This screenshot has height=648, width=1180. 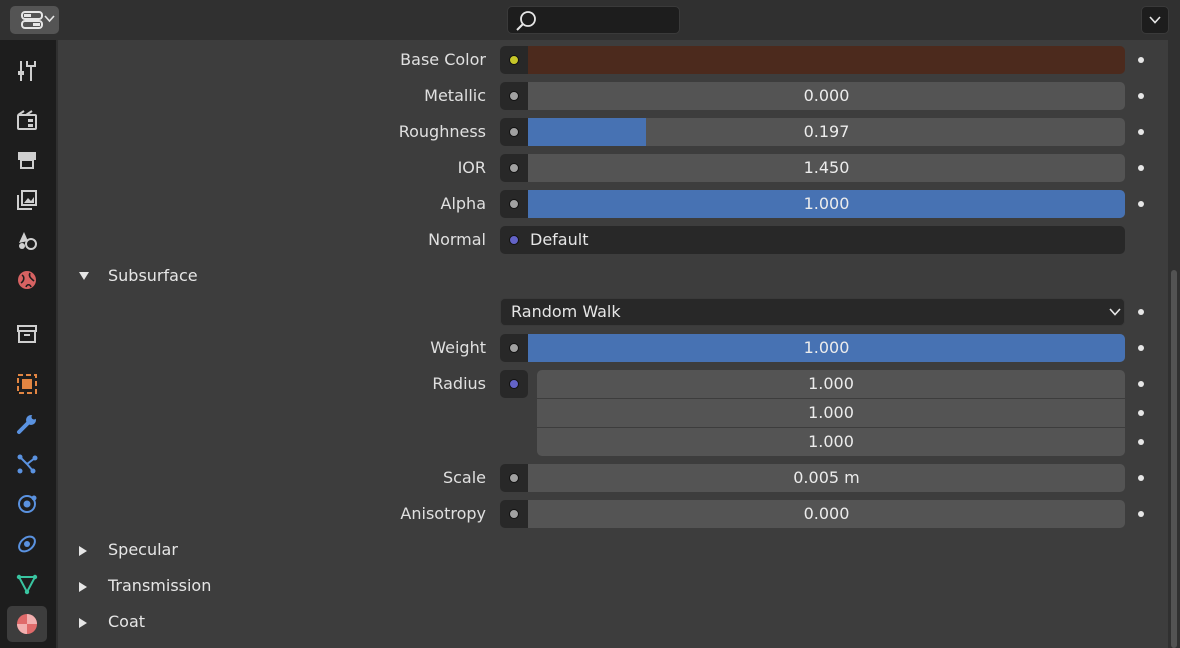 I want to click on metallic-label: Metallic, so click(x=455, y=95).